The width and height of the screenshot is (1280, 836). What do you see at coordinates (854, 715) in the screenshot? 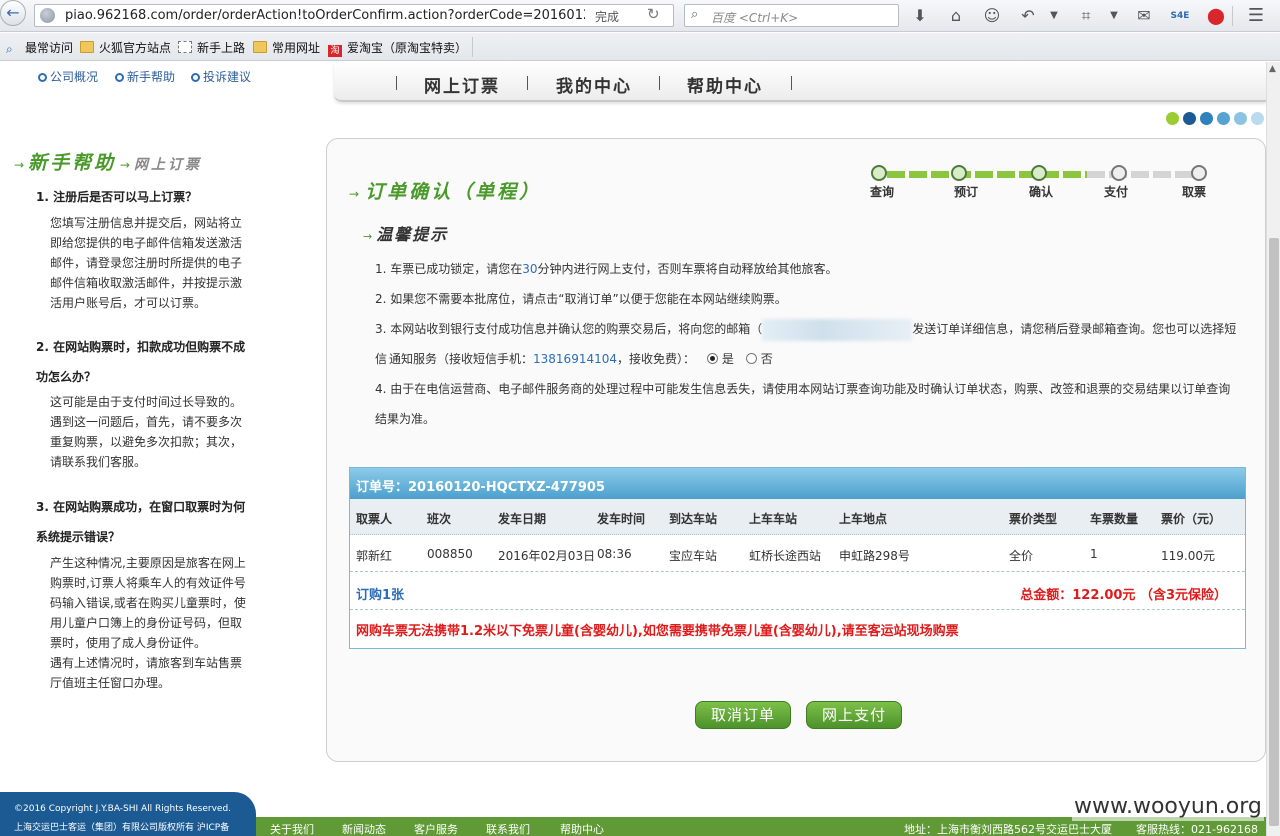
I see `pay-online-button: 网上支付` at bounding box center [854, 715].